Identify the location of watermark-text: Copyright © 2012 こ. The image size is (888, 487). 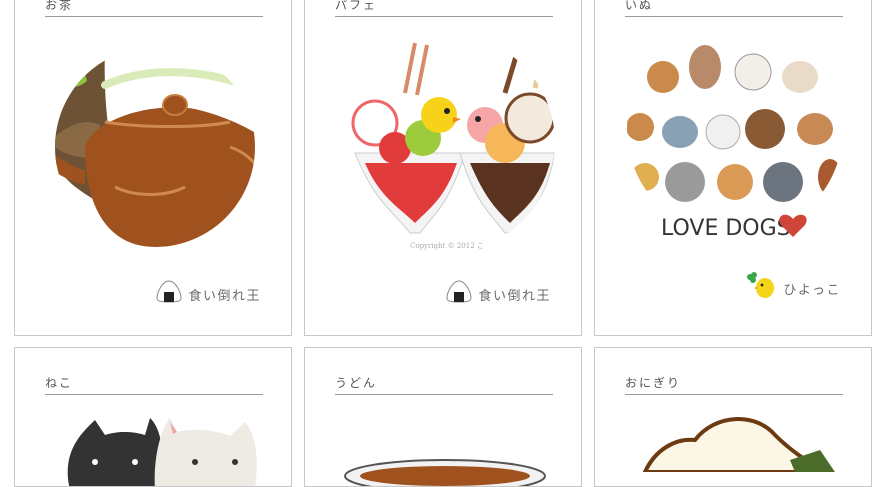
(447, 246).